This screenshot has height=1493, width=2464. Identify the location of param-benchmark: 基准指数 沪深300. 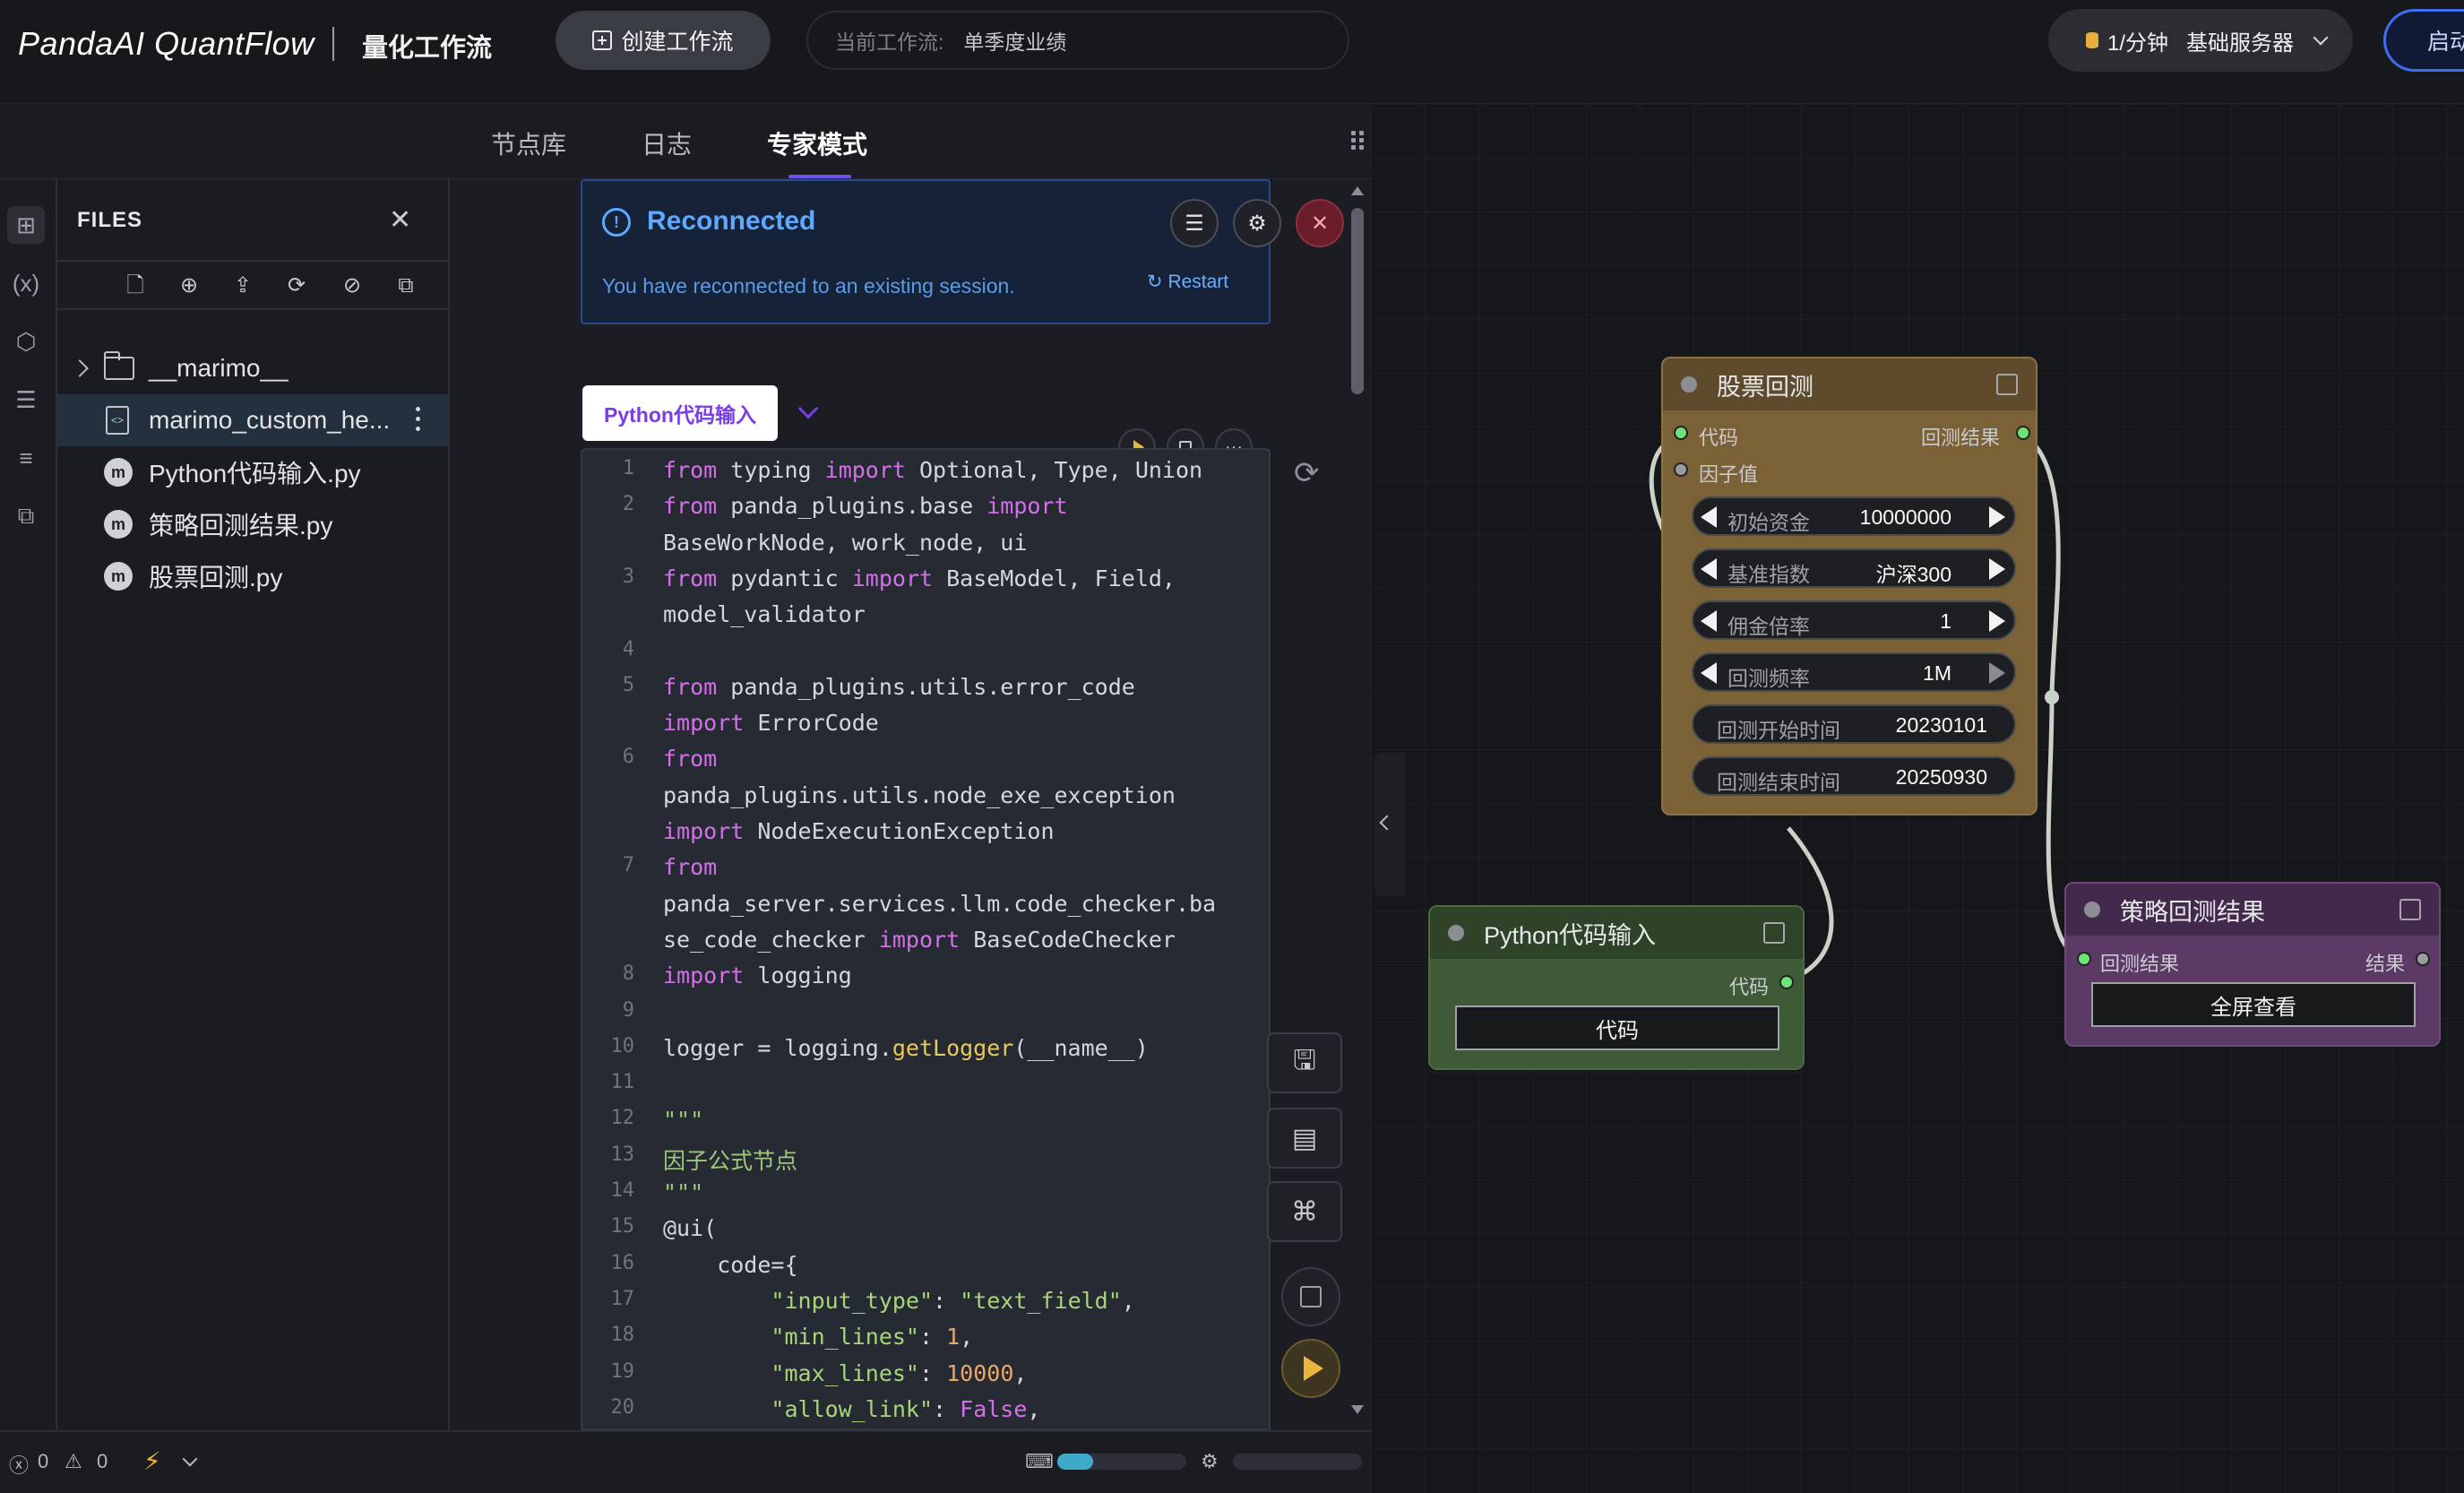
(1854, 568).